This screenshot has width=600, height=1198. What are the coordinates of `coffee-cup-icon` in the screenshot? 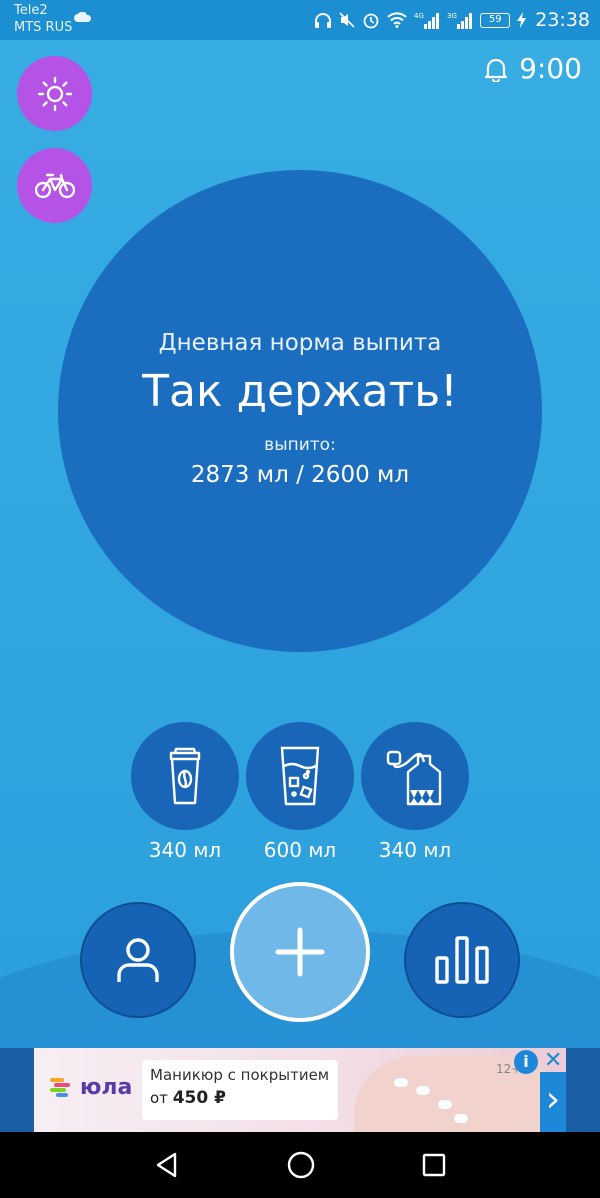 It's located at (185, 776).